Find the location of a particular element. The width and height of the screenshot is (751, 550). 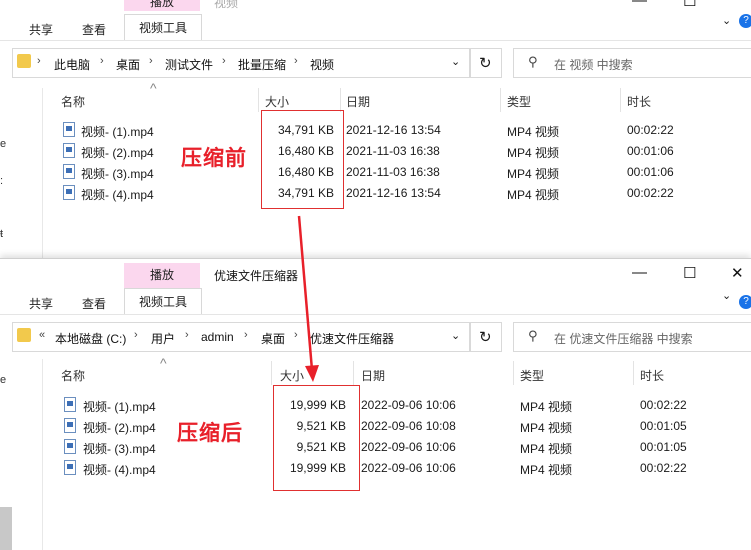

breadcrumb-item: 本地磁盘 (C:) is located at coordinates (90, 338).